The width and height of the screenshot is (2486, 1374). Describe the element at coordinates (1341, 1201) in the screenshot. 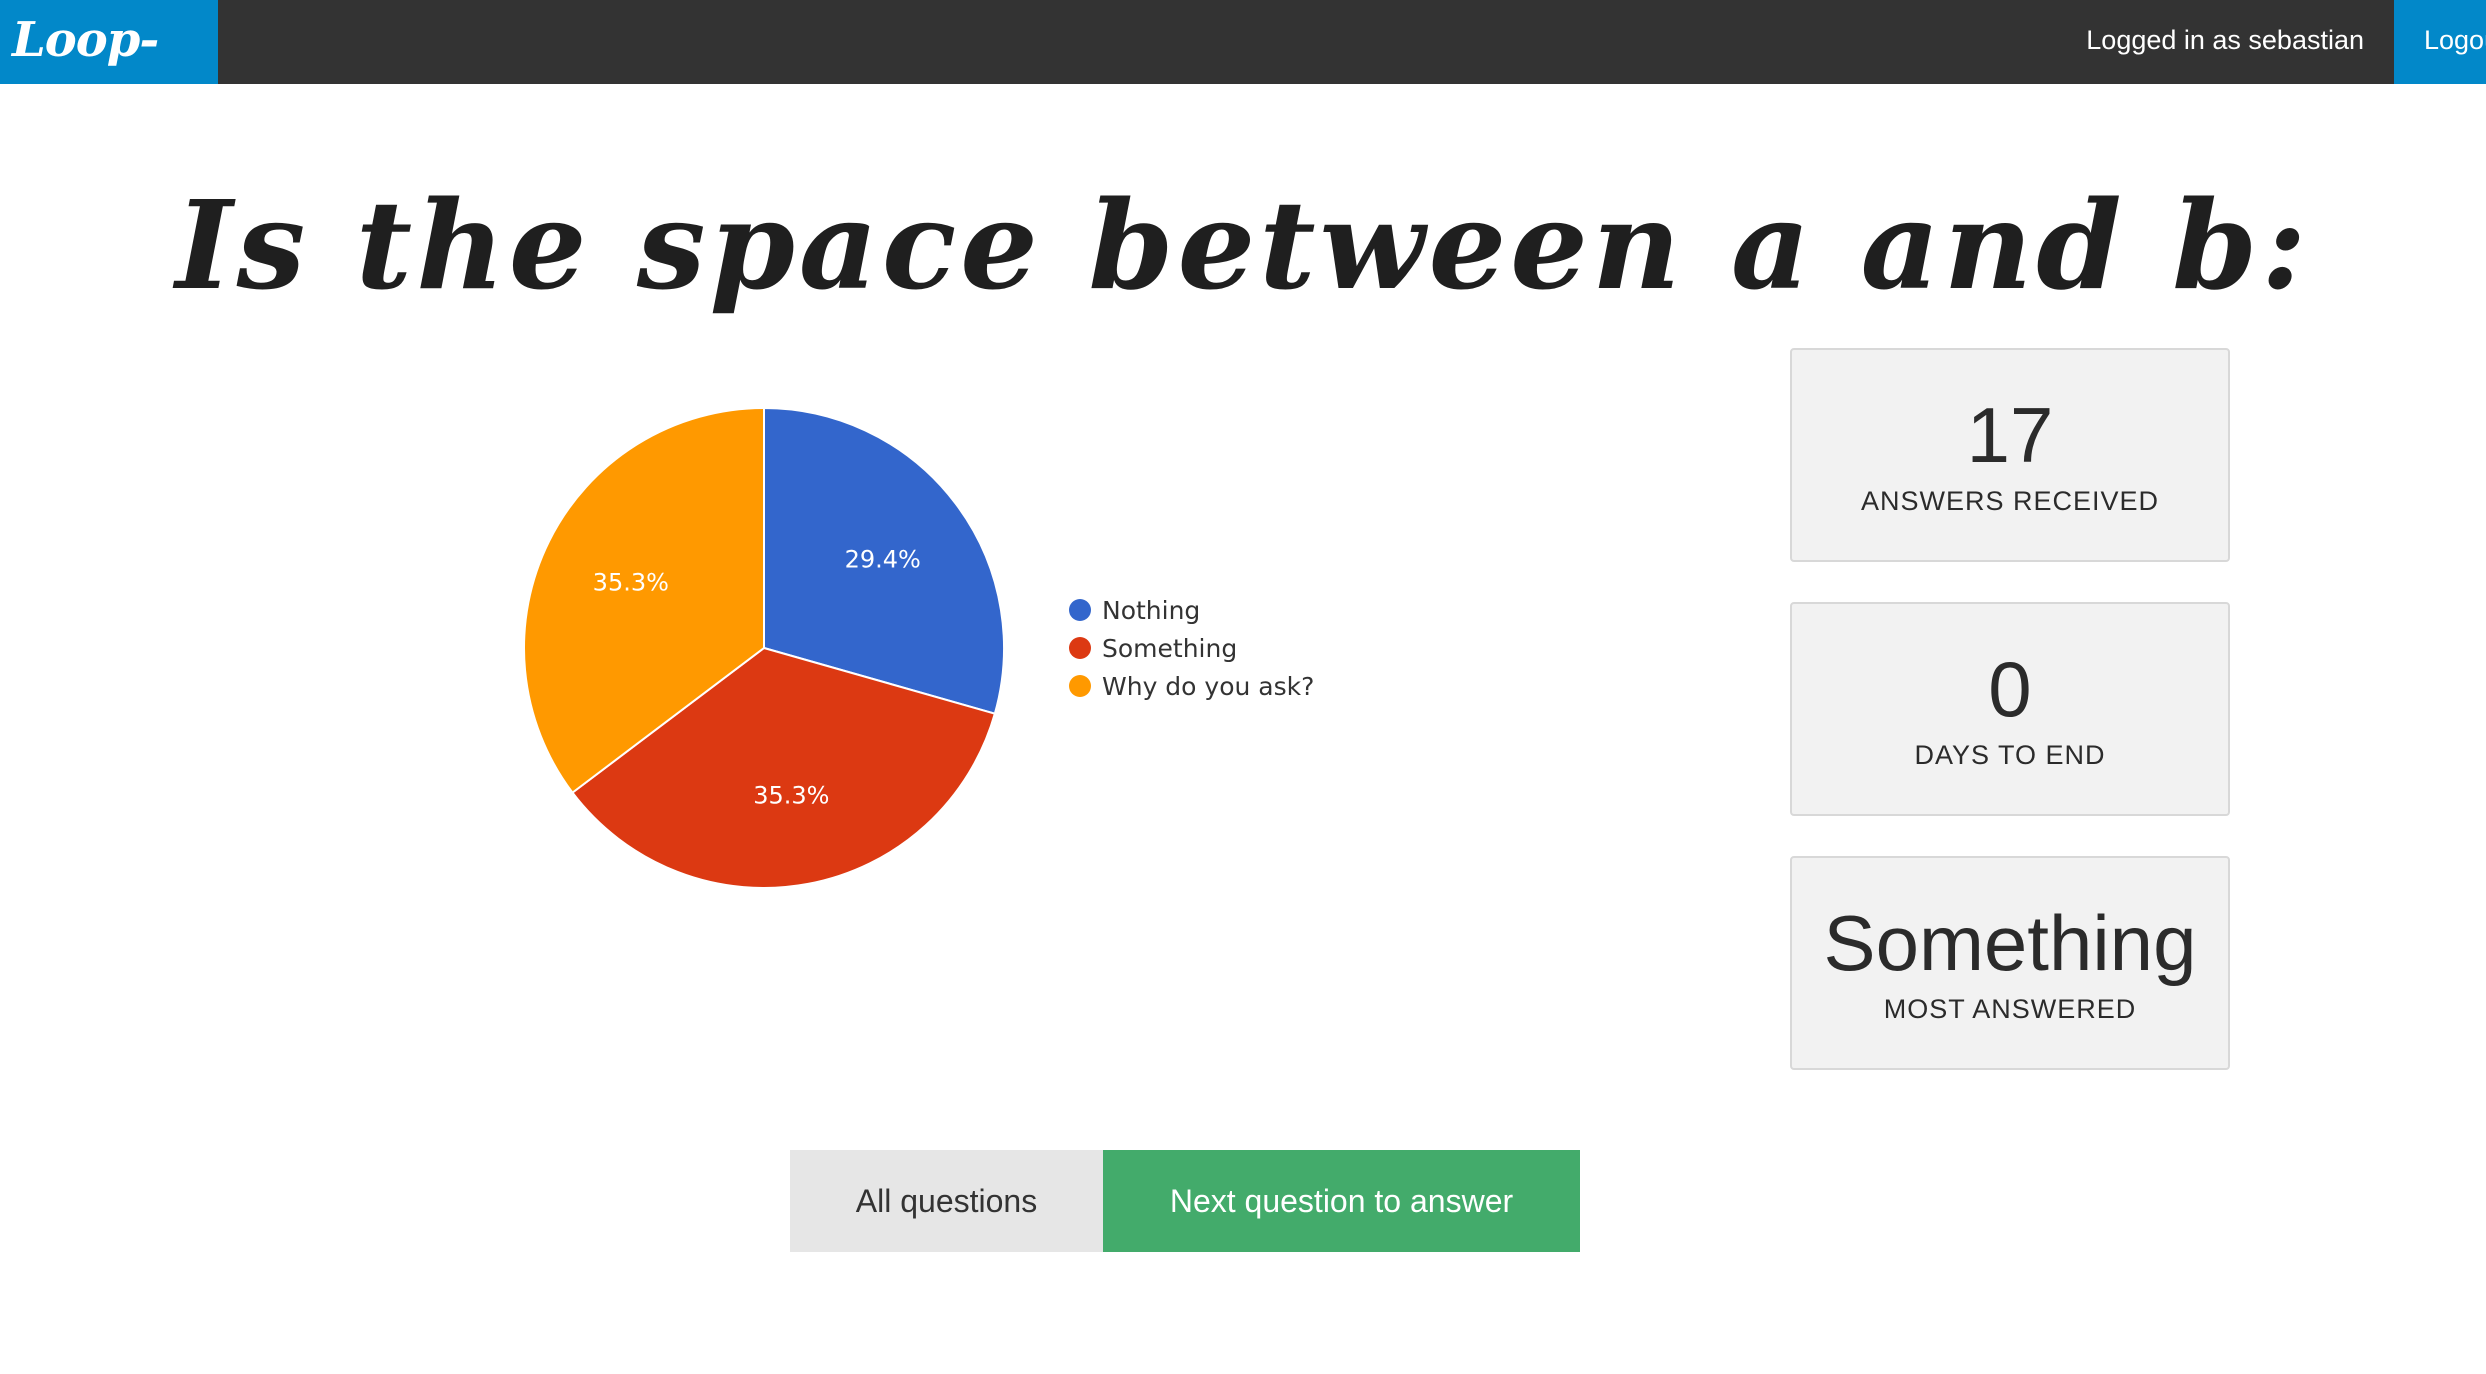

I see `next-question-button: Next question to answer` at that location.